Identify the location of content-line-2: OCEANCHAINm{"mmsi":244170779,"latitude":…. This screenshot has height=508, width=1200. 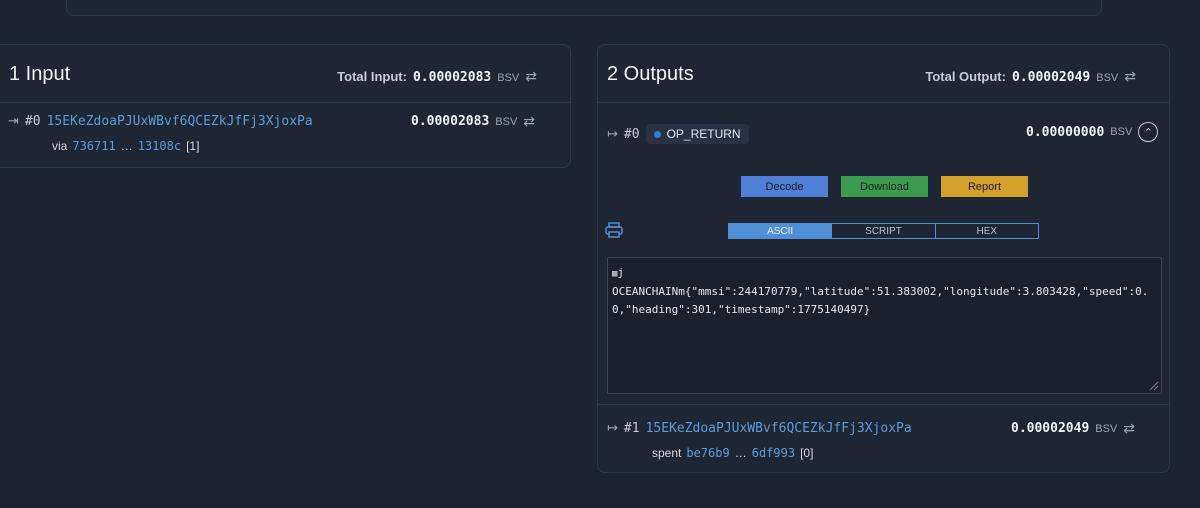
(880, 291).